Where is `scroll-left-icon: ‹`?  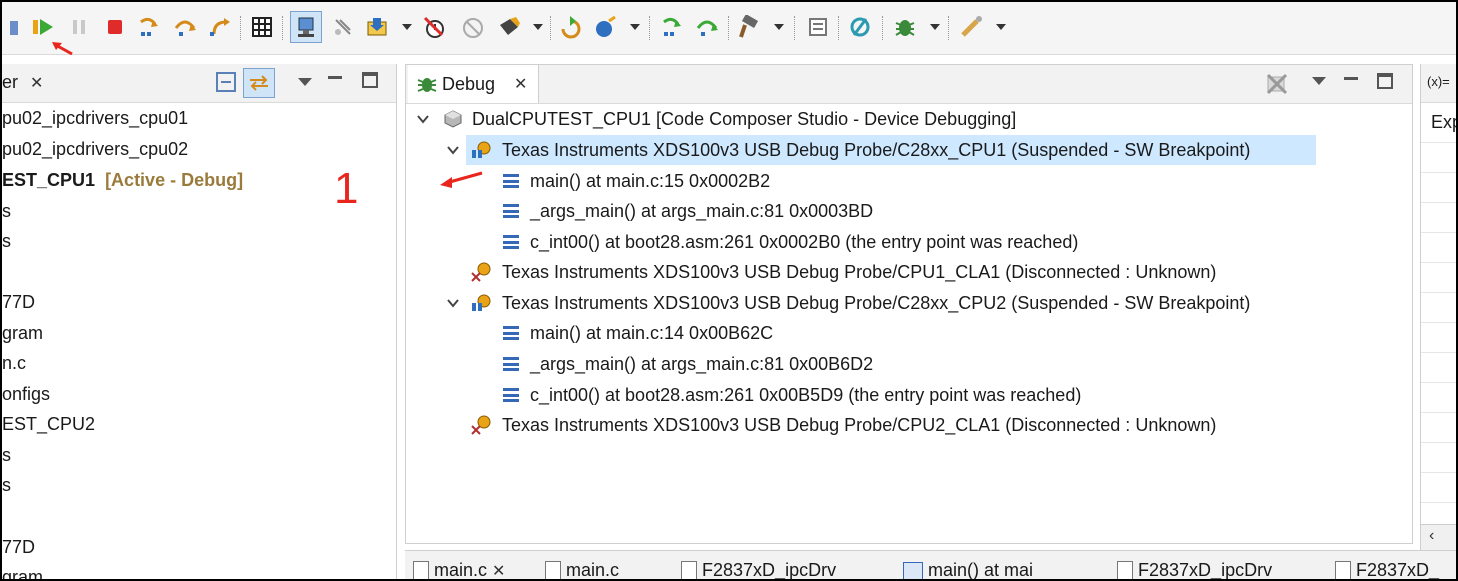
scroll-left-icon: ‹ is located at coordinates (1431, 536).